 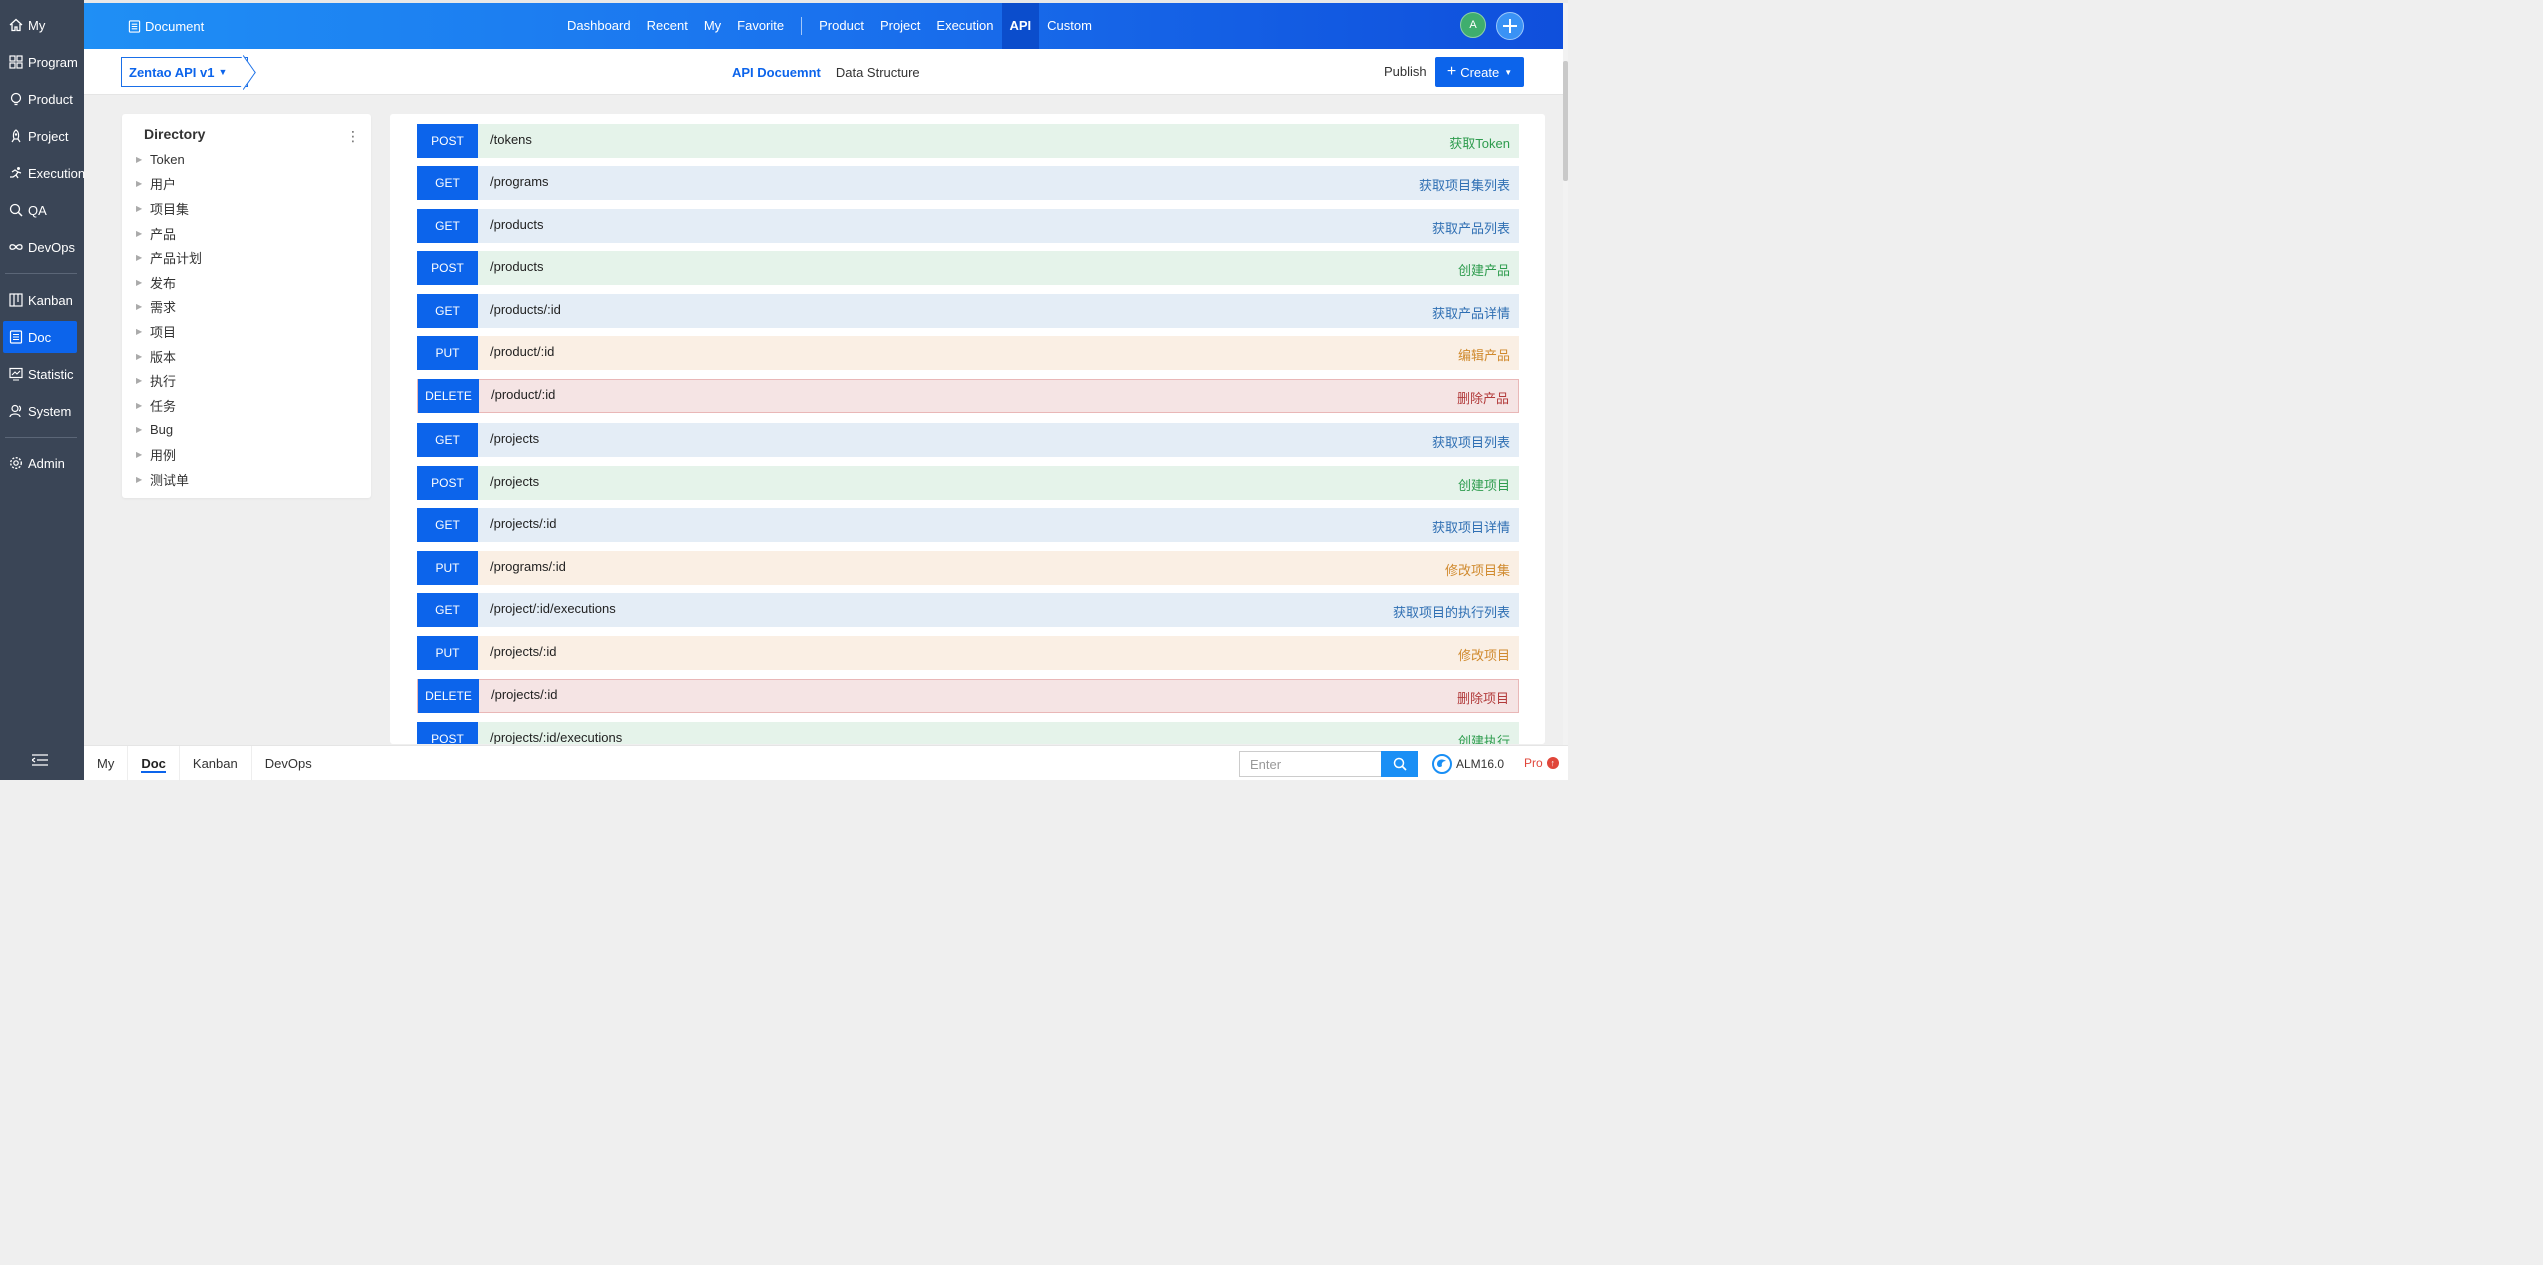 I want to click on api-row: PUT /product/:id 编辑产品, so click(x=968, y=353).